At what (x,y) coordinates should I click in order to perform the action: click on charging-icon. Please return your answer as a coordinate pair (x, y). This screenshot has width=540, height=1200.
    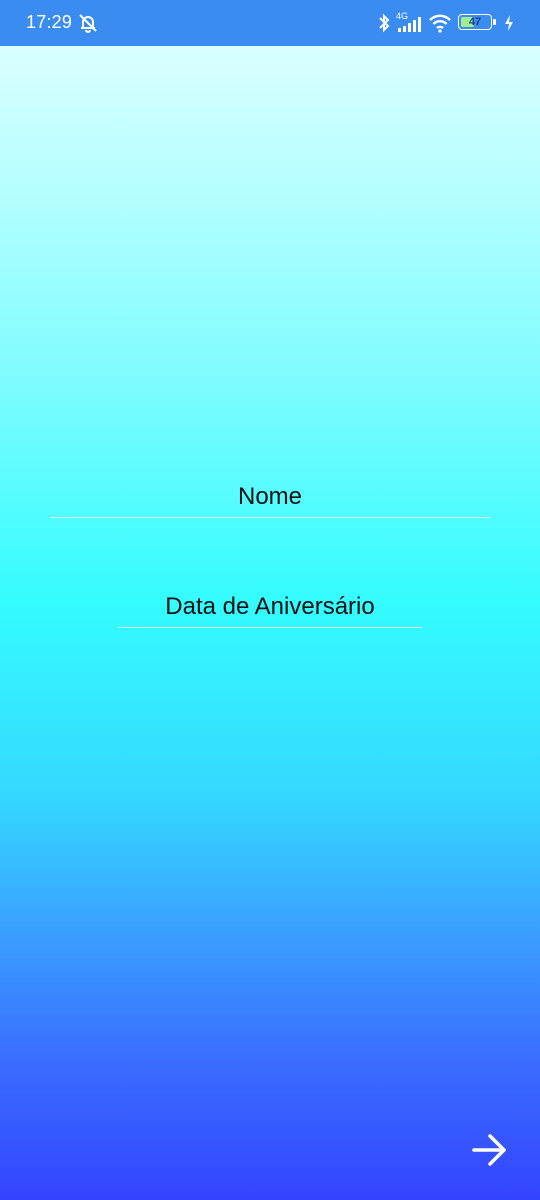
    Looking at the image, I should click on (509, 23).